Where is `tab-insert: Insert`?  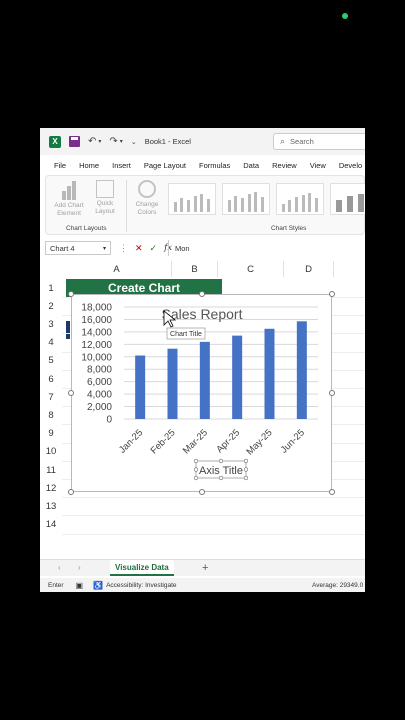
tab-insert: Insert is located at coordinates (121, 165).